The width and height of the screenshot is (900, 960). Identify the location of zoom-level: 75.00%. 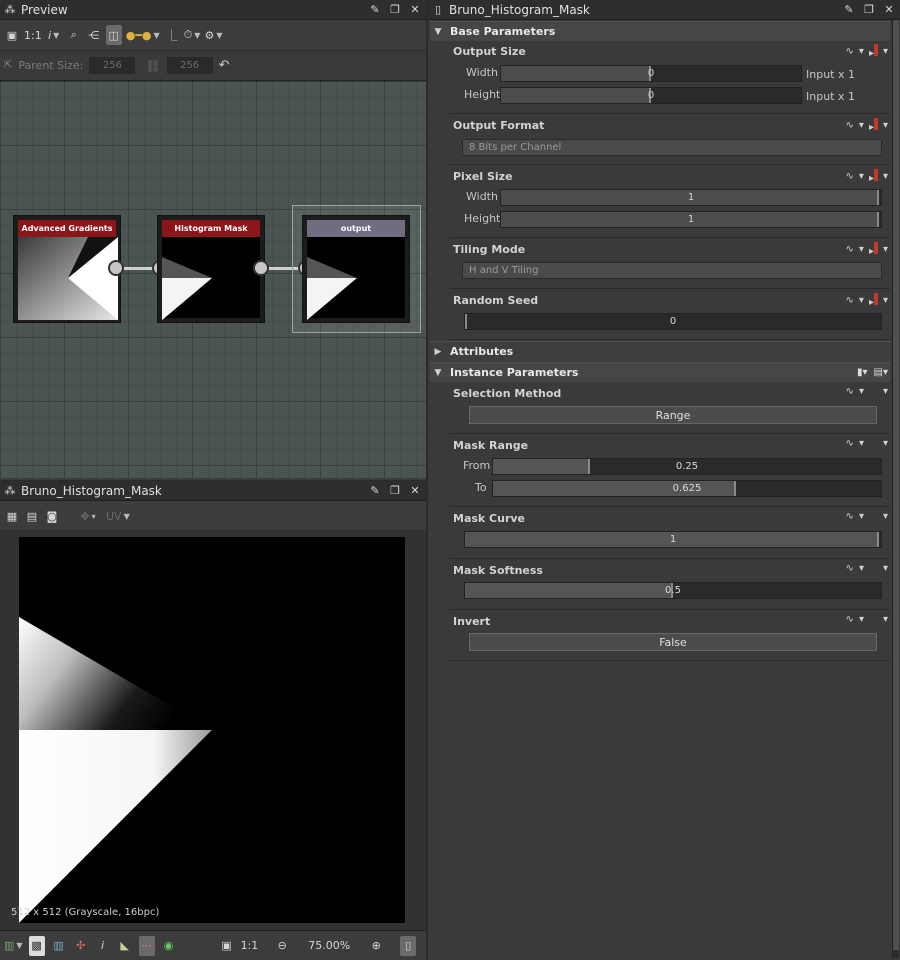
(329, 946).